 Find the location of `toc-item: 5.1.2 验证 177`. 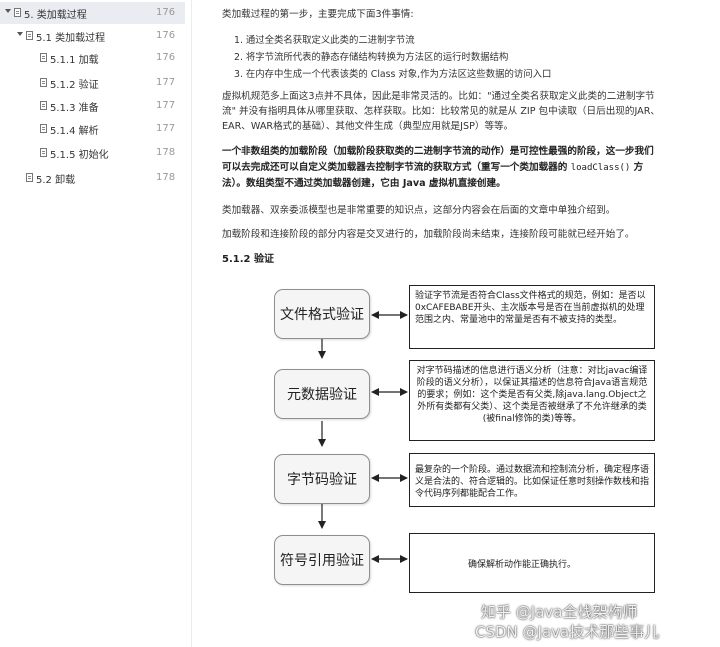

toc-item: 5.1.2 验证 177 is located at coordinates (92, 83).